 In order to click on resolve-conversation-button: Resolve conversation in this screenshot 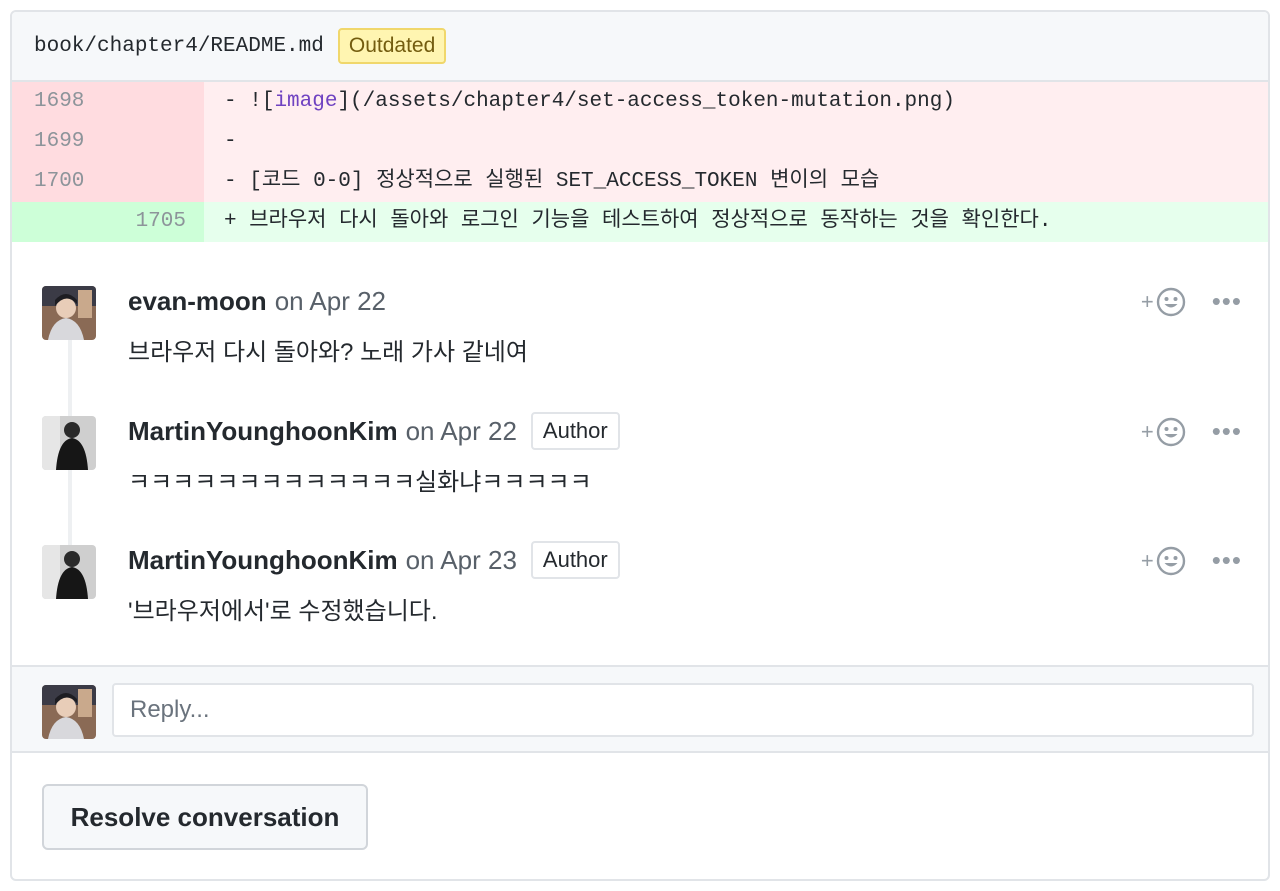, I will do `click(205, 817)`.